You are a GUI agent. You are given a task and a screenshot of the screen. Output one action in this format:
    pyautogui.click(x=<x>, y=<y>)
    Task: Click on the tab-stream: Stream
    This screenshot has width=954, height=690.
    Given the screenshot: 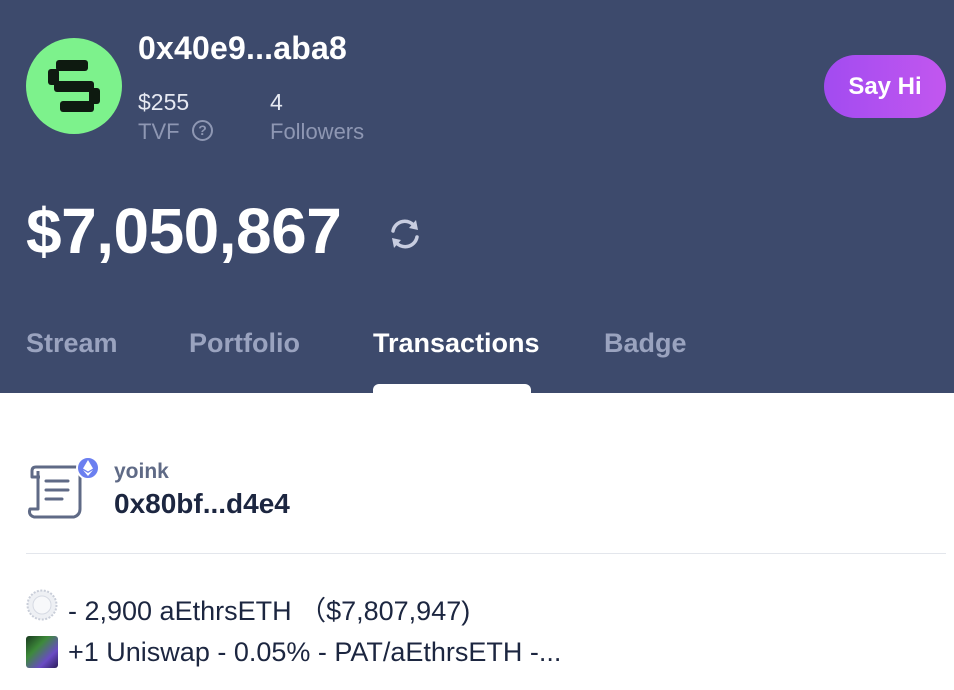 What is the action you would take?
    pyautogui.click(x=72, y=343)
    